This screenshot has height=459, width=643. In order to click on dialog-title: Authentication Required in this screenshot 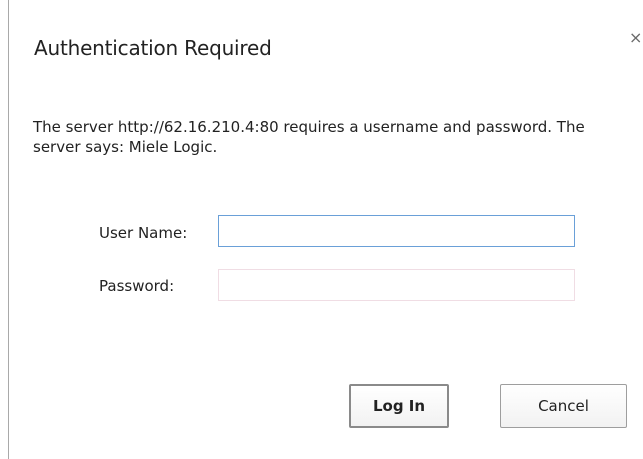, I will do `click(153, 48)`.